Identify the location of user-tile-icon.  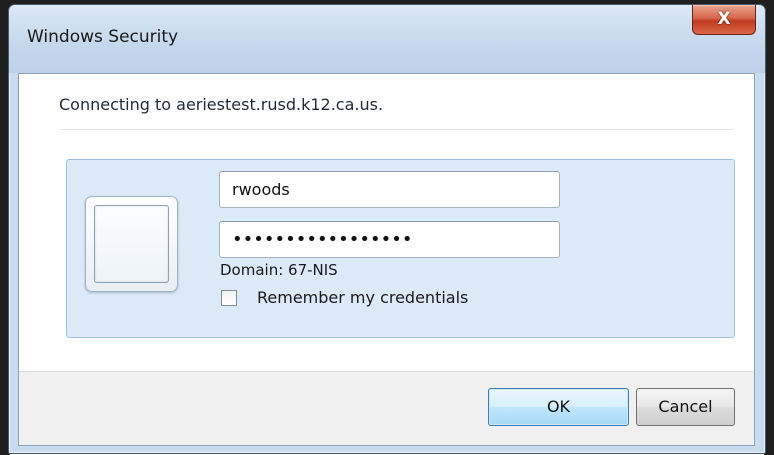
(131, 244).